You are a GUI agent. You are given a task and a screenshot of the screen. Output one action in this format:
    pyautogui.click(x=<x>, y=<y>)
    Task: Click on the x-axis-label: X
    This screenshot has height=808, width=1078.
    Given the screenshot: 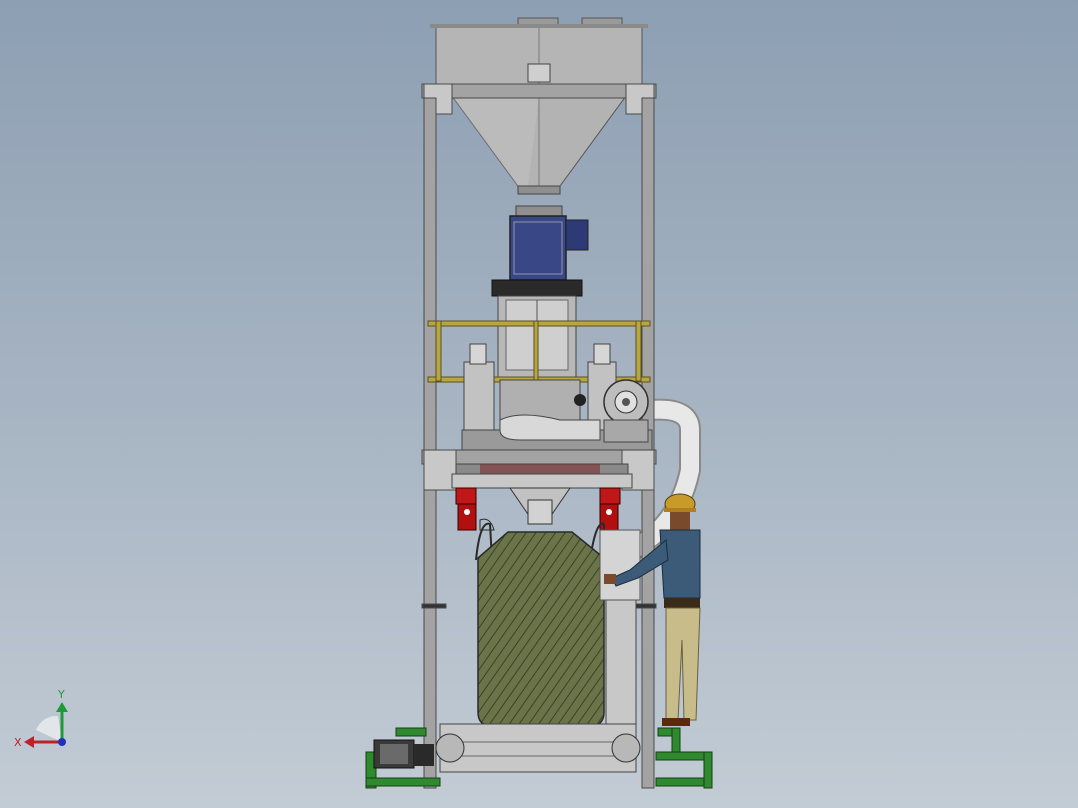 What is the action you would take?
    pyautogui.click(x=18, y=742)
    